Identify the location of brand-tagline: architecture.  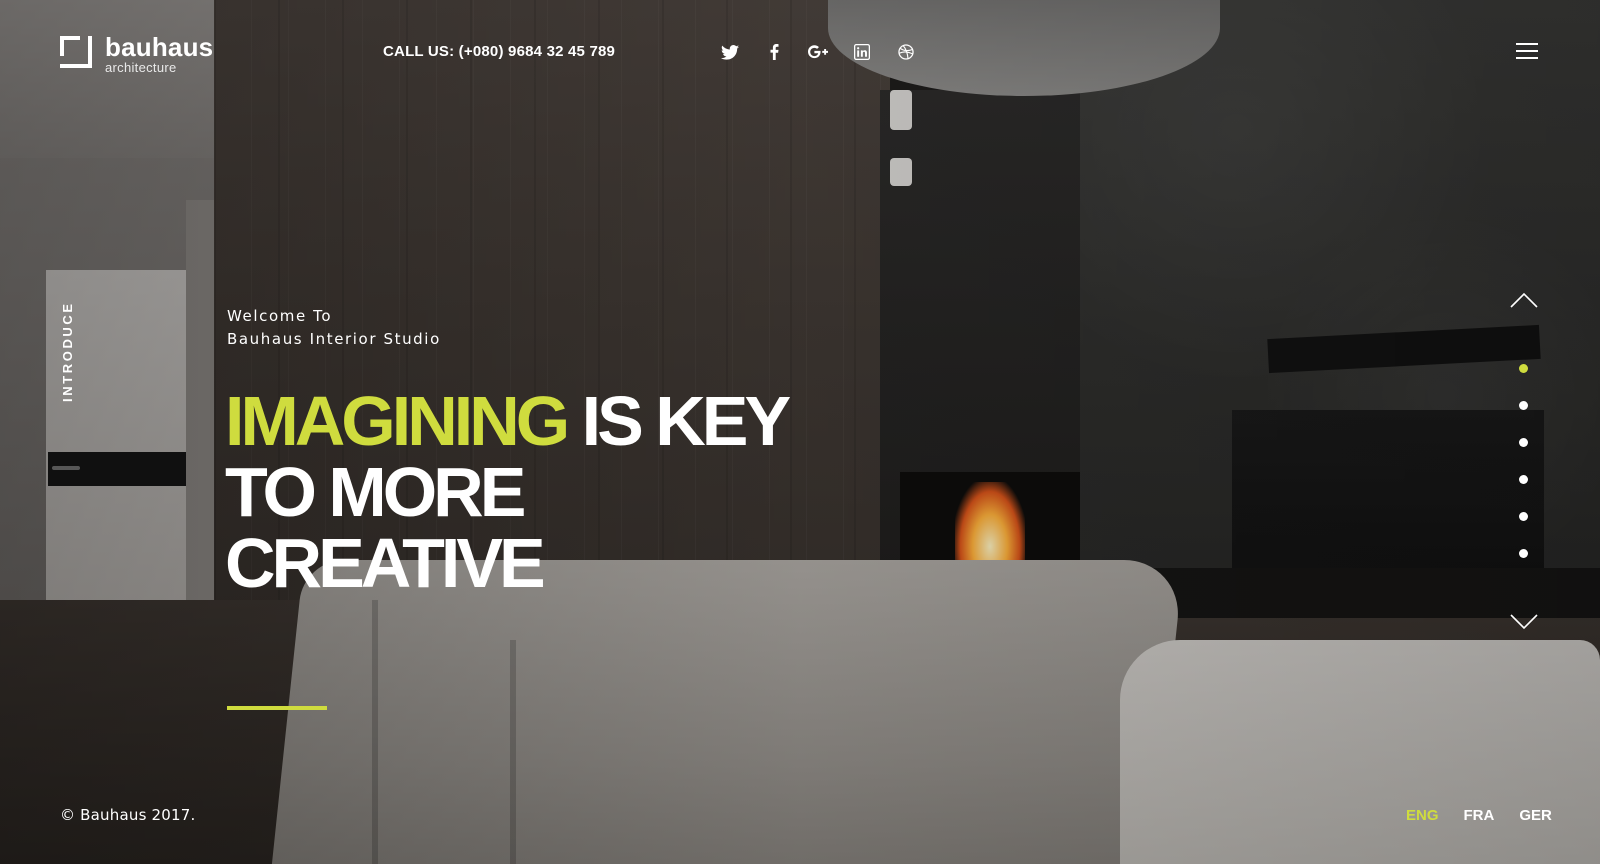
(141, 67).